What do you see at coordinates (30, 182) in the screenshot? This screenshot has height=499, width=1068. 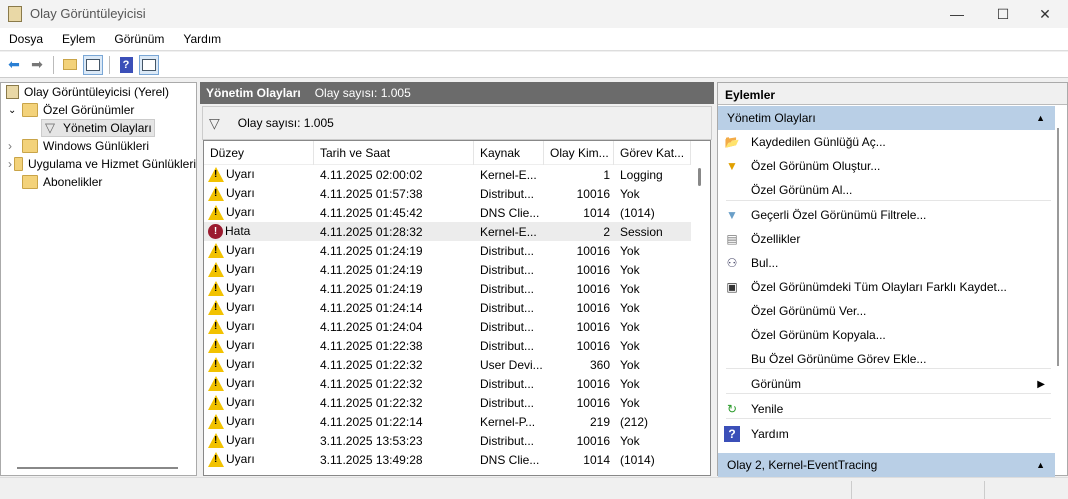 I see `subscriptions-folder-icon` at bounding box center [30, 182].